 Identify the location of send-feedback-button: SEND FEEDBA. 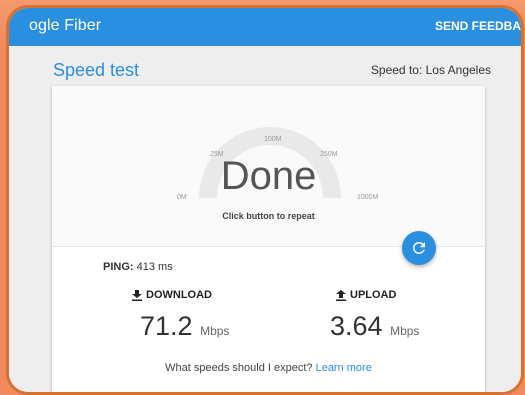
(478, 26).